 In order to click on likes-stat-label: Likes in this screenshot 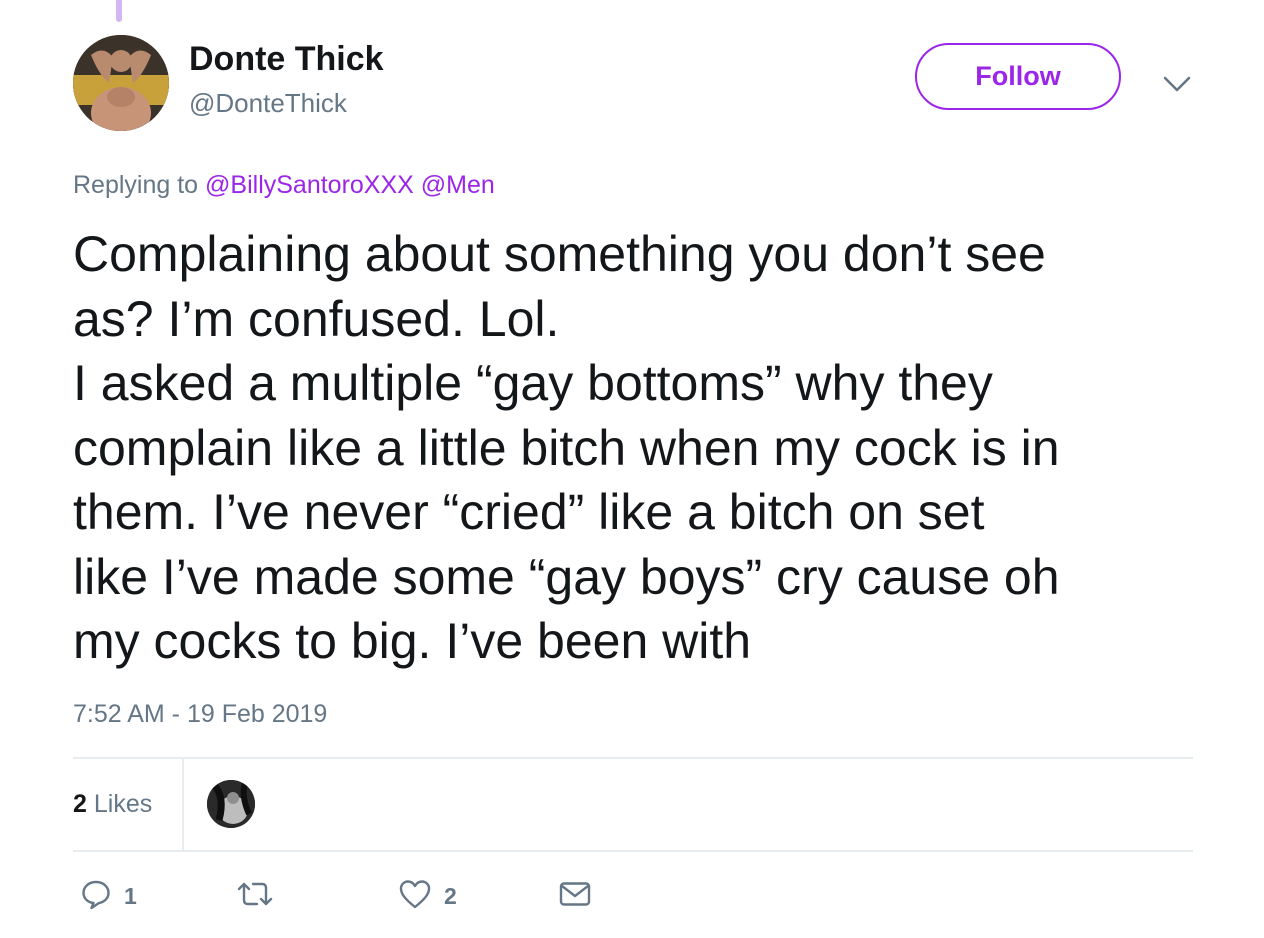, I will do `click(123, 804)`.